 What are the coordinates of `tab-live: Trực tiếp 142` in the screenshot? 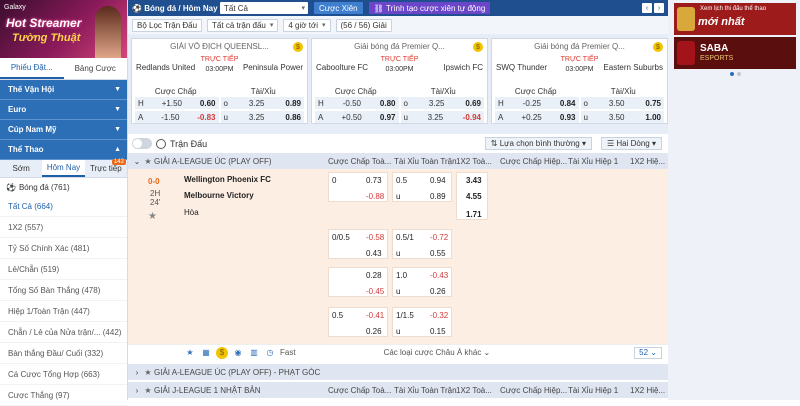 It's located at (106, 168).